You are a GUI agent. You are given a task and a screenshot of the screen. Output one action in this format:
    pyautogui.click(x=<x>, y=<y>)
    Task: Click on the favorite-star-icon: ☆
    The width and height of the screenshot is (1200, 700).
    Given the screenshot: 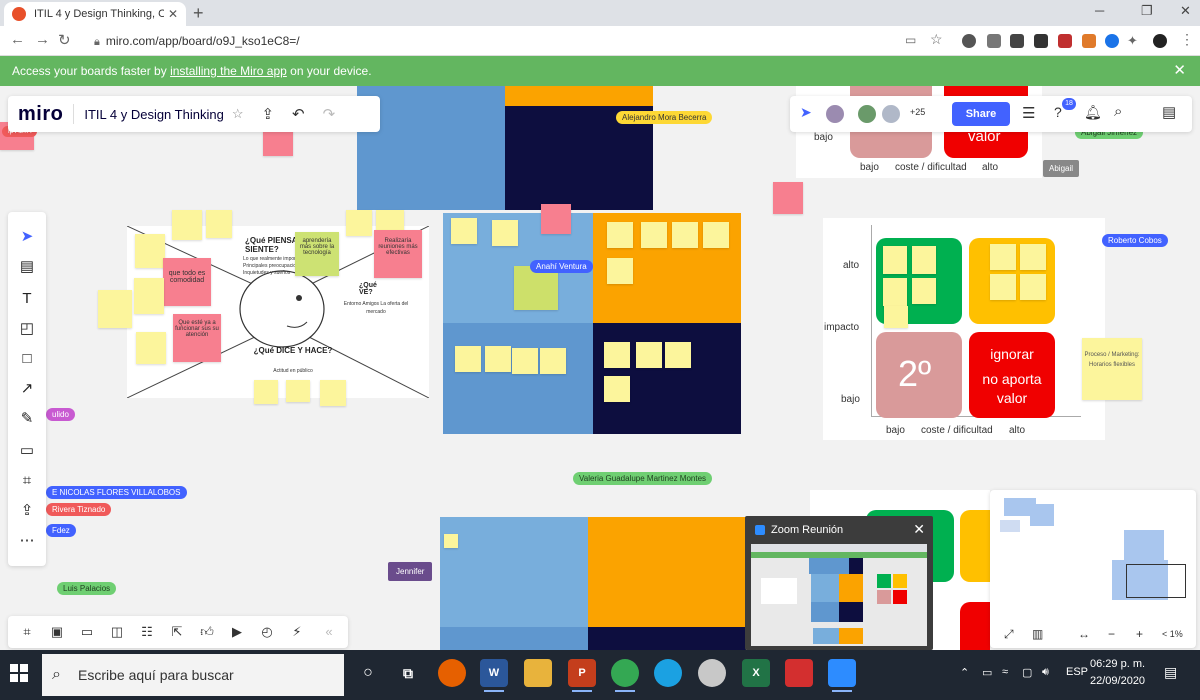 What is the action you would take?
    pyautogui.click(x=238, y=114)
    